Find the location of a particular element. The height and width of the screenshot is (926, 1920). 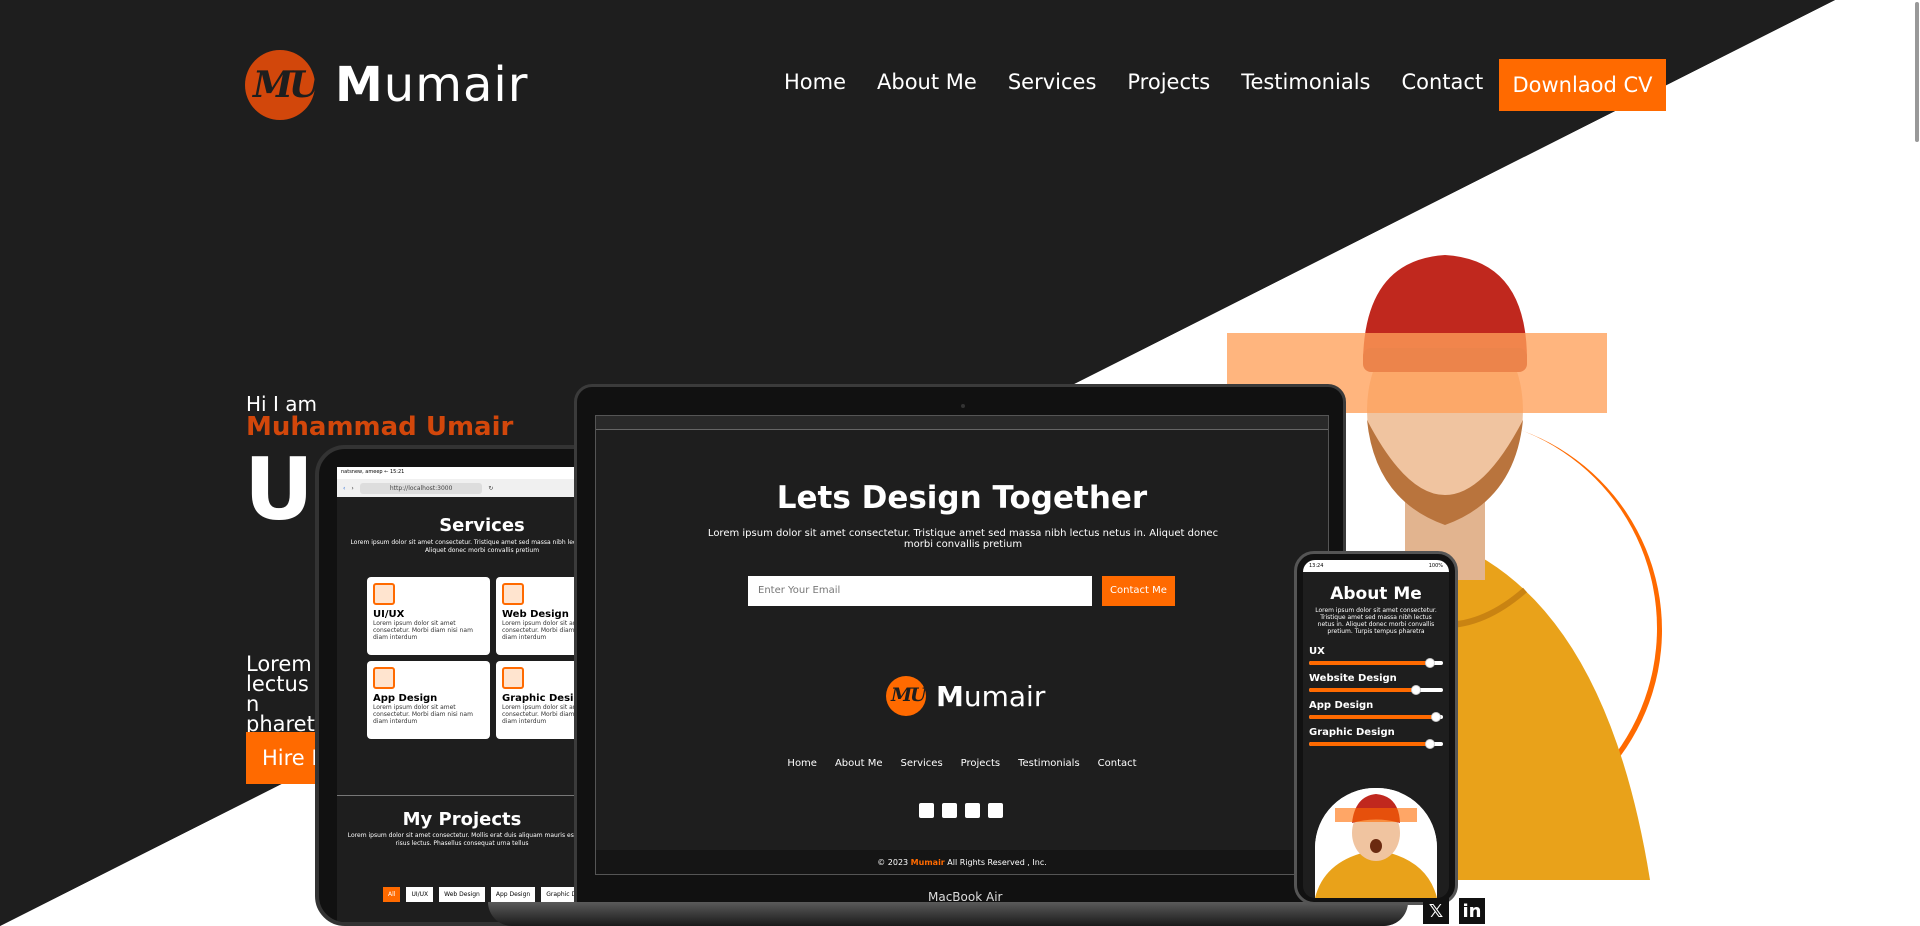

tablet-url: http://localhost:3000 is located at coordinates (421, 488).